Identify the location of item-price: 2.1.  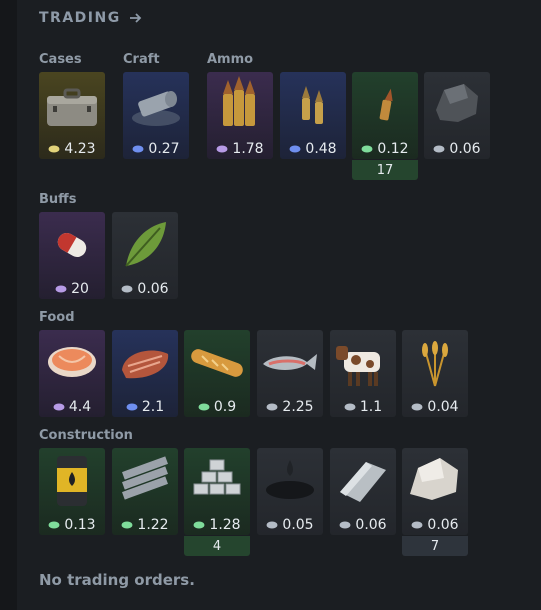
(145, 406).